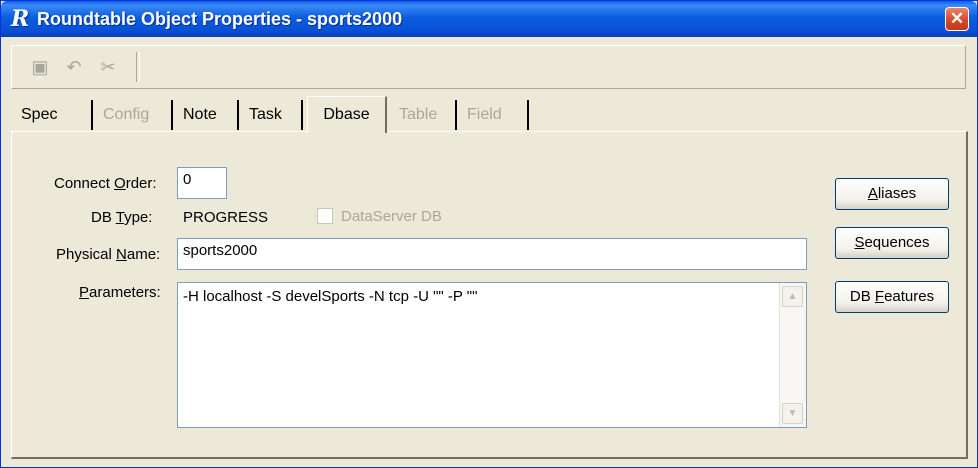 This screenshot has height=468, width=978. Describe the element at coordinates (105, 183) in the screenshot. I see `connect-order-label: Connect Order:` at that location.